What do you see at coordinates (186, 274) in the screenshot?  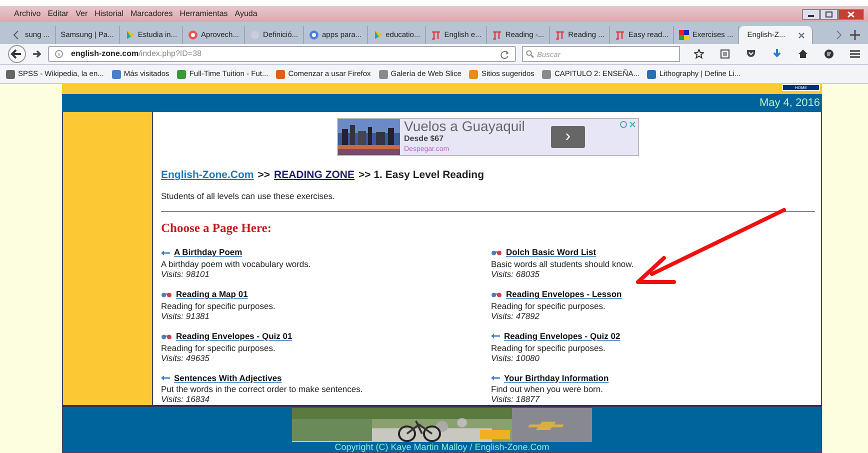 I see `visit-count: Visits: 98101` at bounding box center [186, 274].